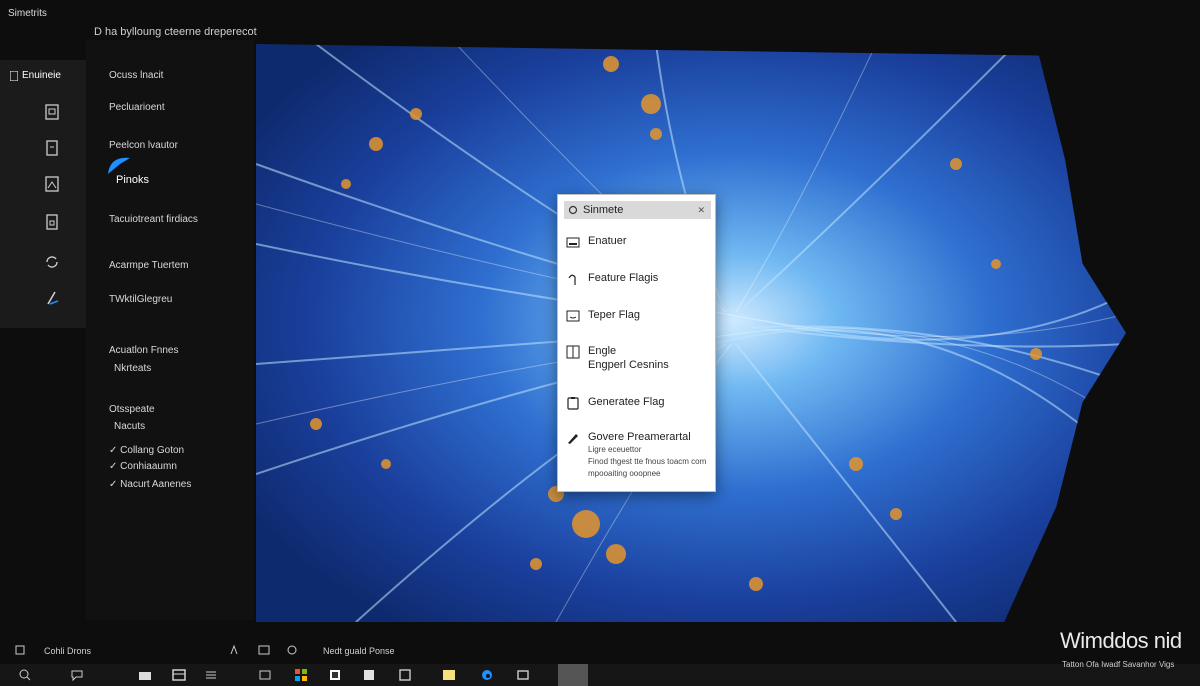 Image resolution: width=1200 pixels, height=686 pixels. Describe the element at coordinates (52, 184) in the screenshot. I see `image-icon` at that location.